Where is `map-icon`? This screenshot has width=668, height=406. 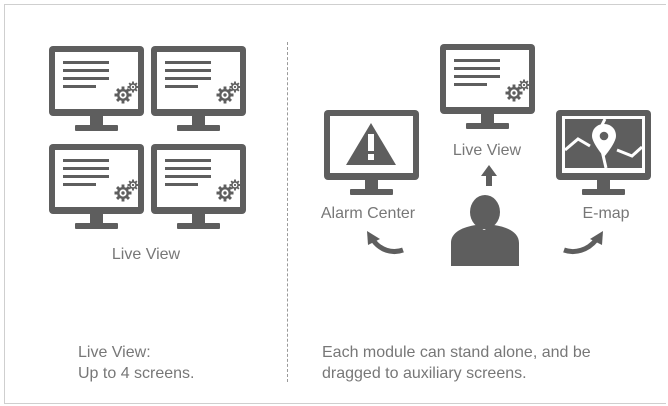 map-icon is located at coordinates (604, 143).